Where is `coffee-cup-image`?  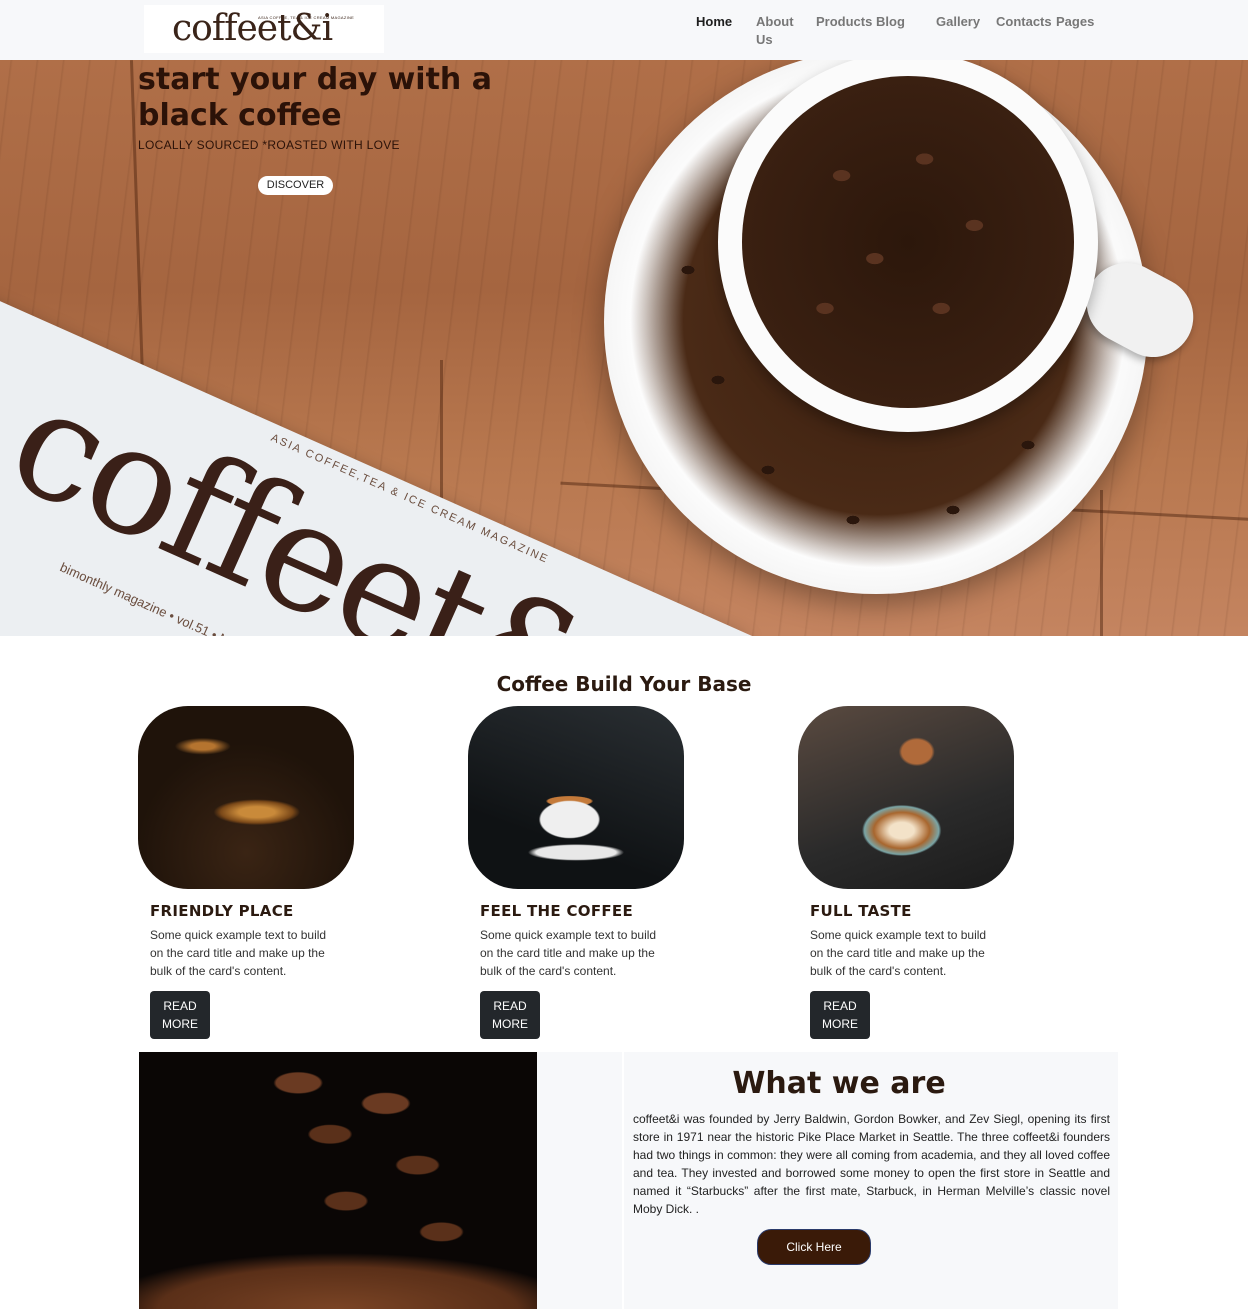 coffee-cup-image is located at coordinates (908, 246).